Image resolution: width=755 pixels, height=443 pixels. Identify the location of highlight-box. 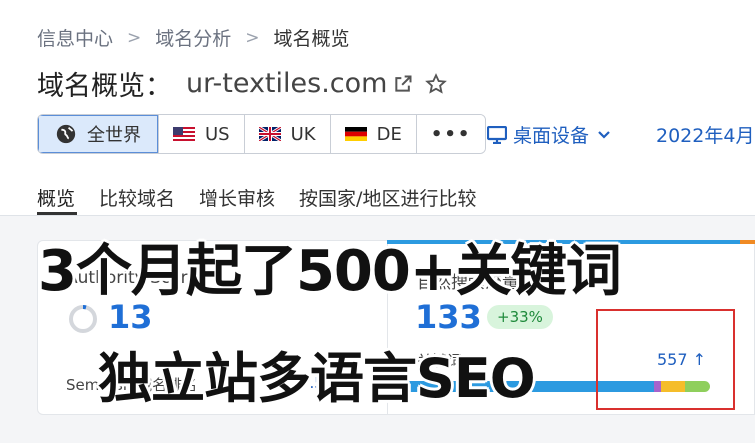
(665, 359).